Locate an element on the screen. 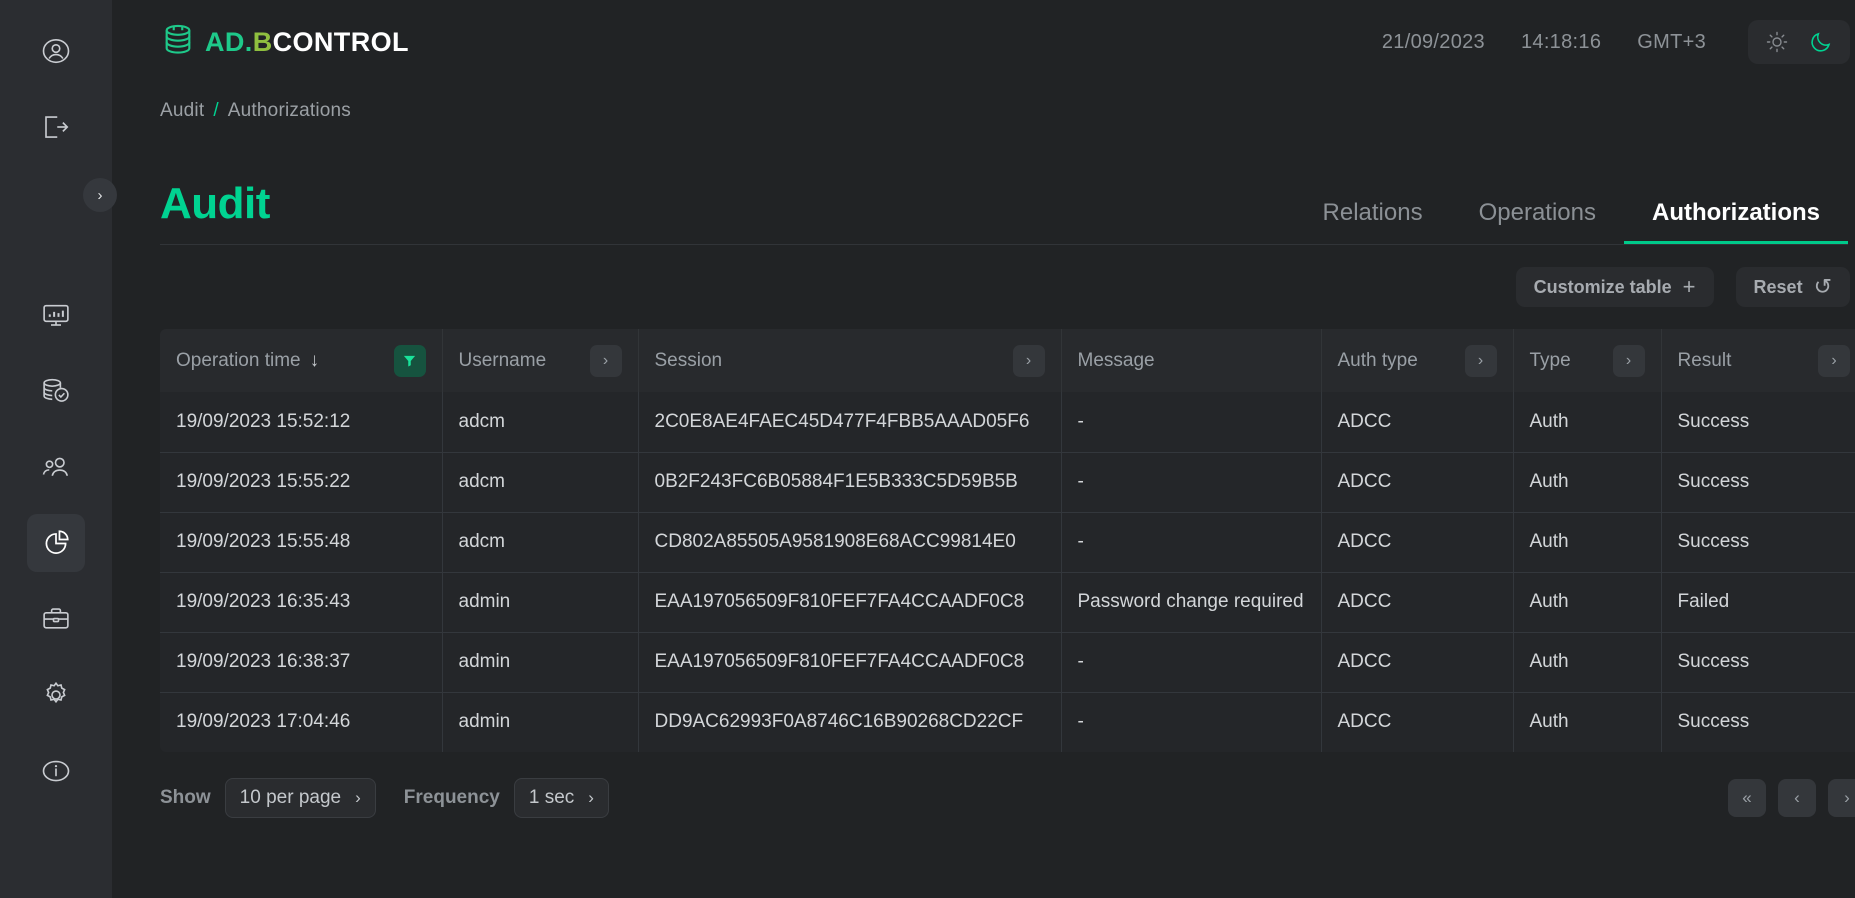 The width and height of the screenshot is (1855, 898). logo-ad-text: AD. is located at coordinates (229, 41).